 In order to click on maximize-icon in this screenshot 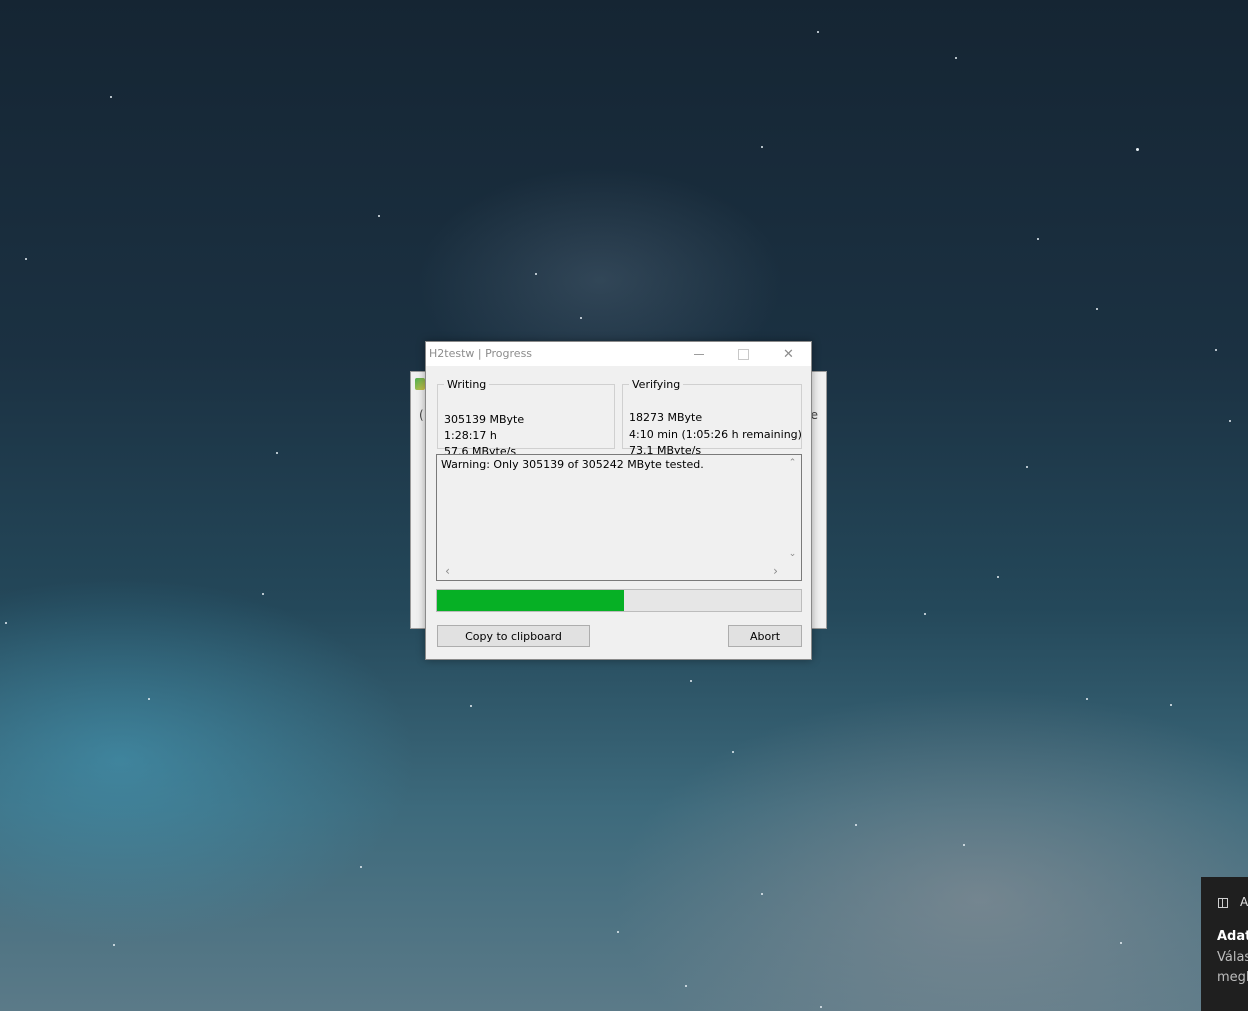, I will do `click(743, 354)`.